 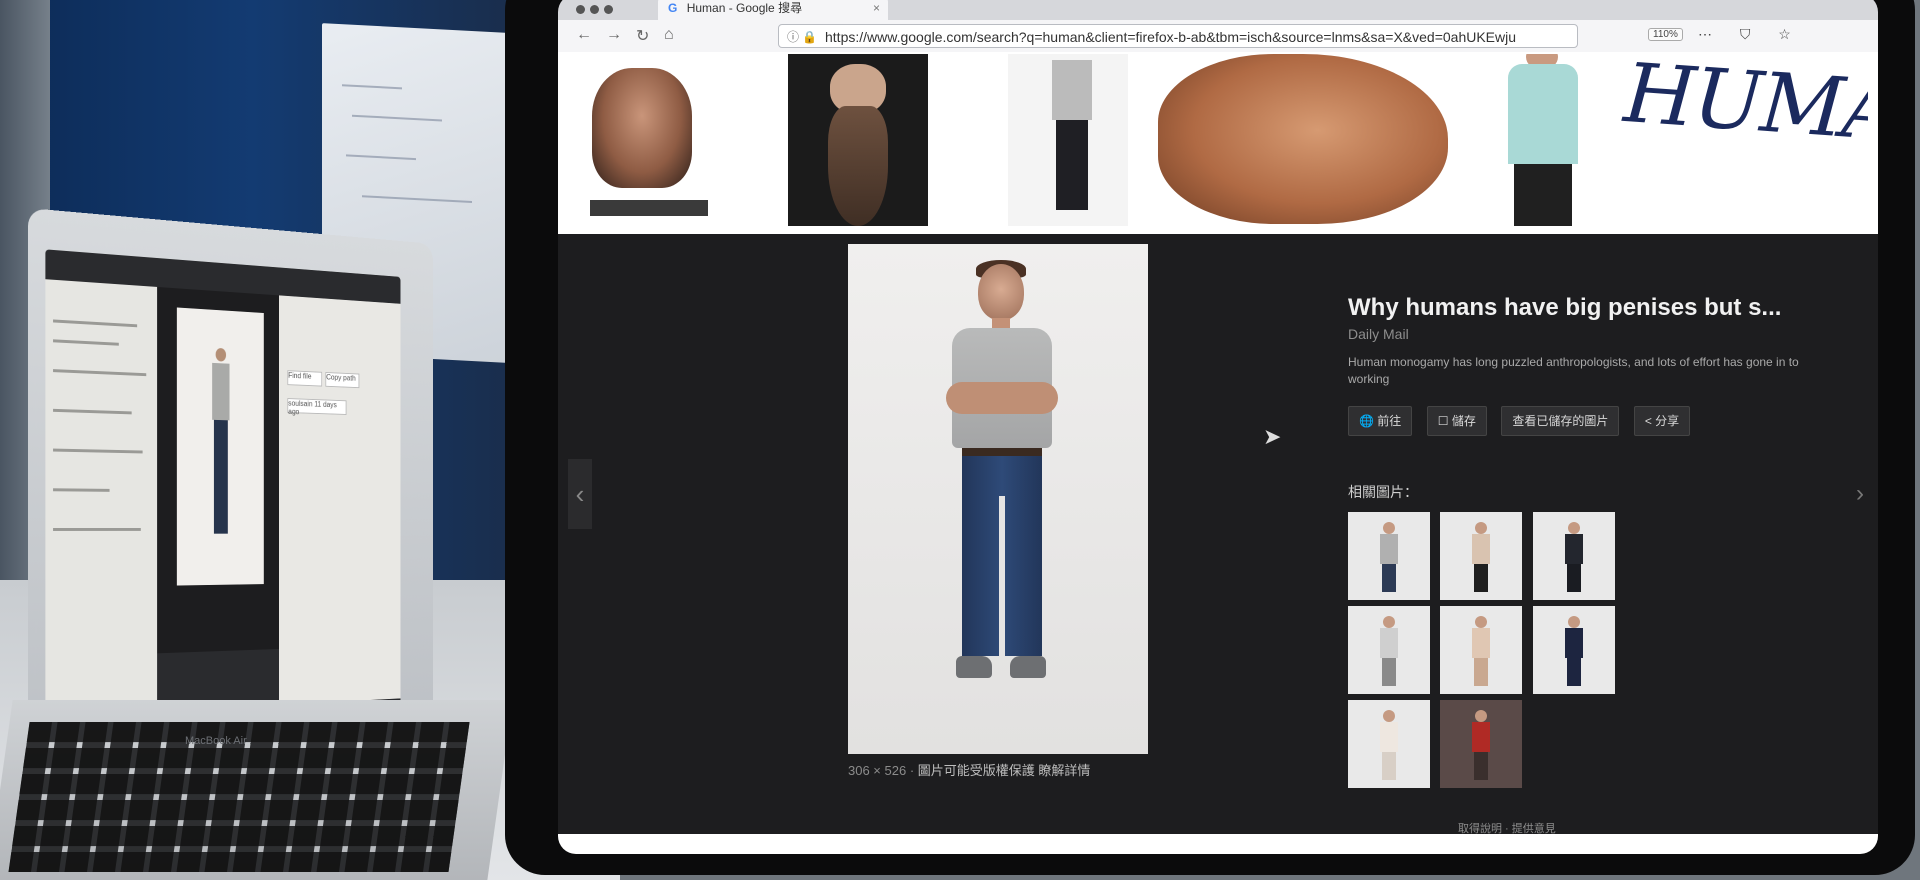 What do you see at coordinates (317, 407) in the screenshot?
I see `commit-info: soulsain 11 days ago` at bounding box center [317, 407].